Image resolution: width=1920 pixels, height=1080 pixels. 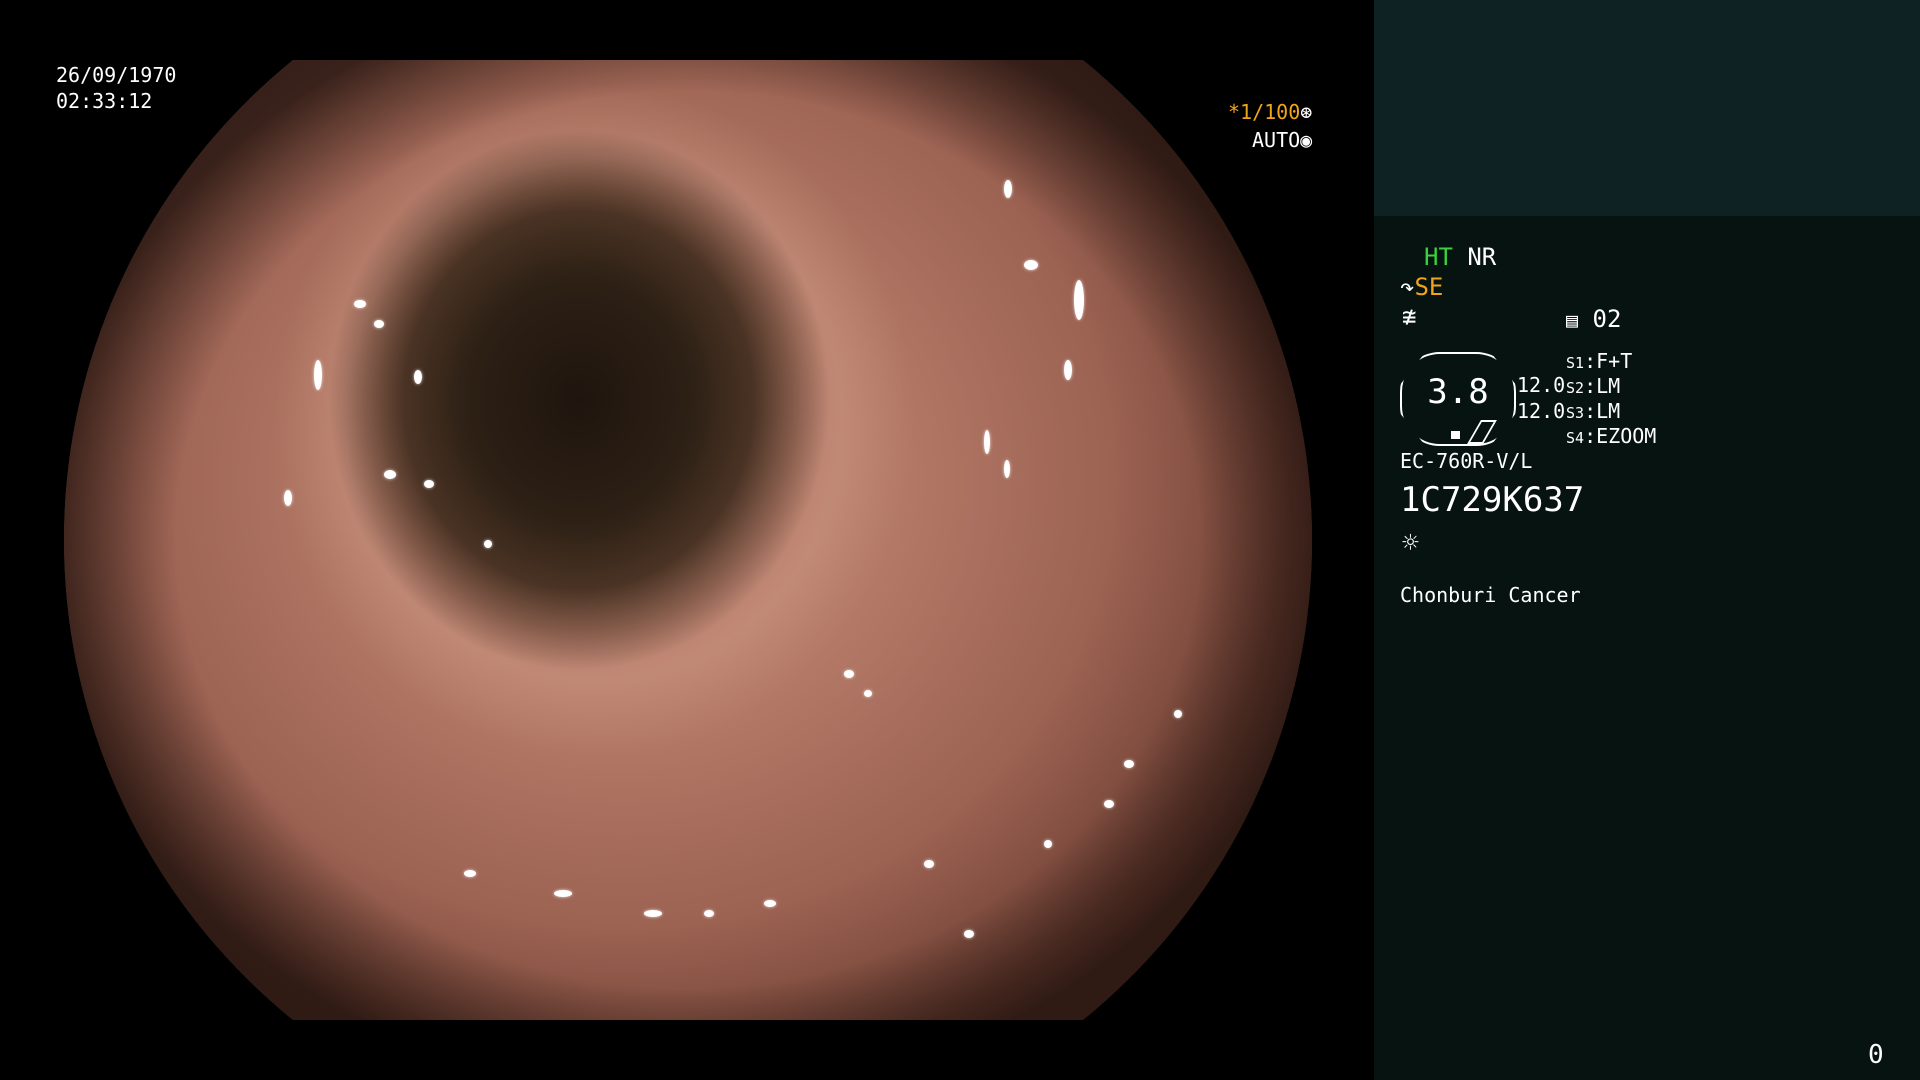 What do you see at coordinates (1541, 385) in the screenshot?
I see `setting-value-1: 12.0` at bounding box center [1541, 385].